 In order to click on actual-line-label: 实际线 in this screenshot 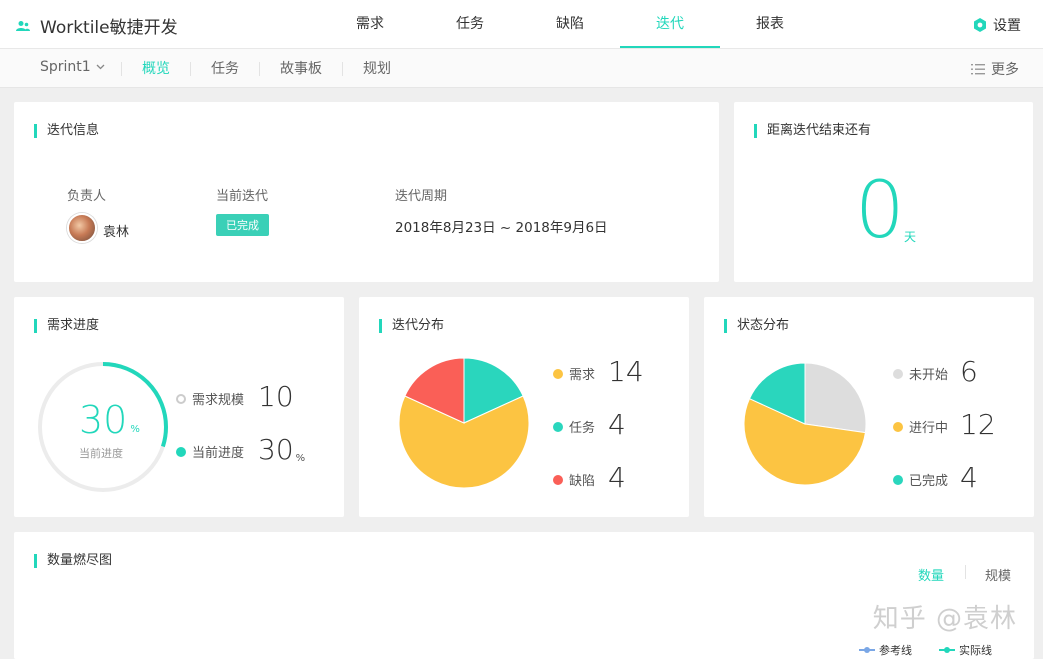, I will do `click(975, 650)`.